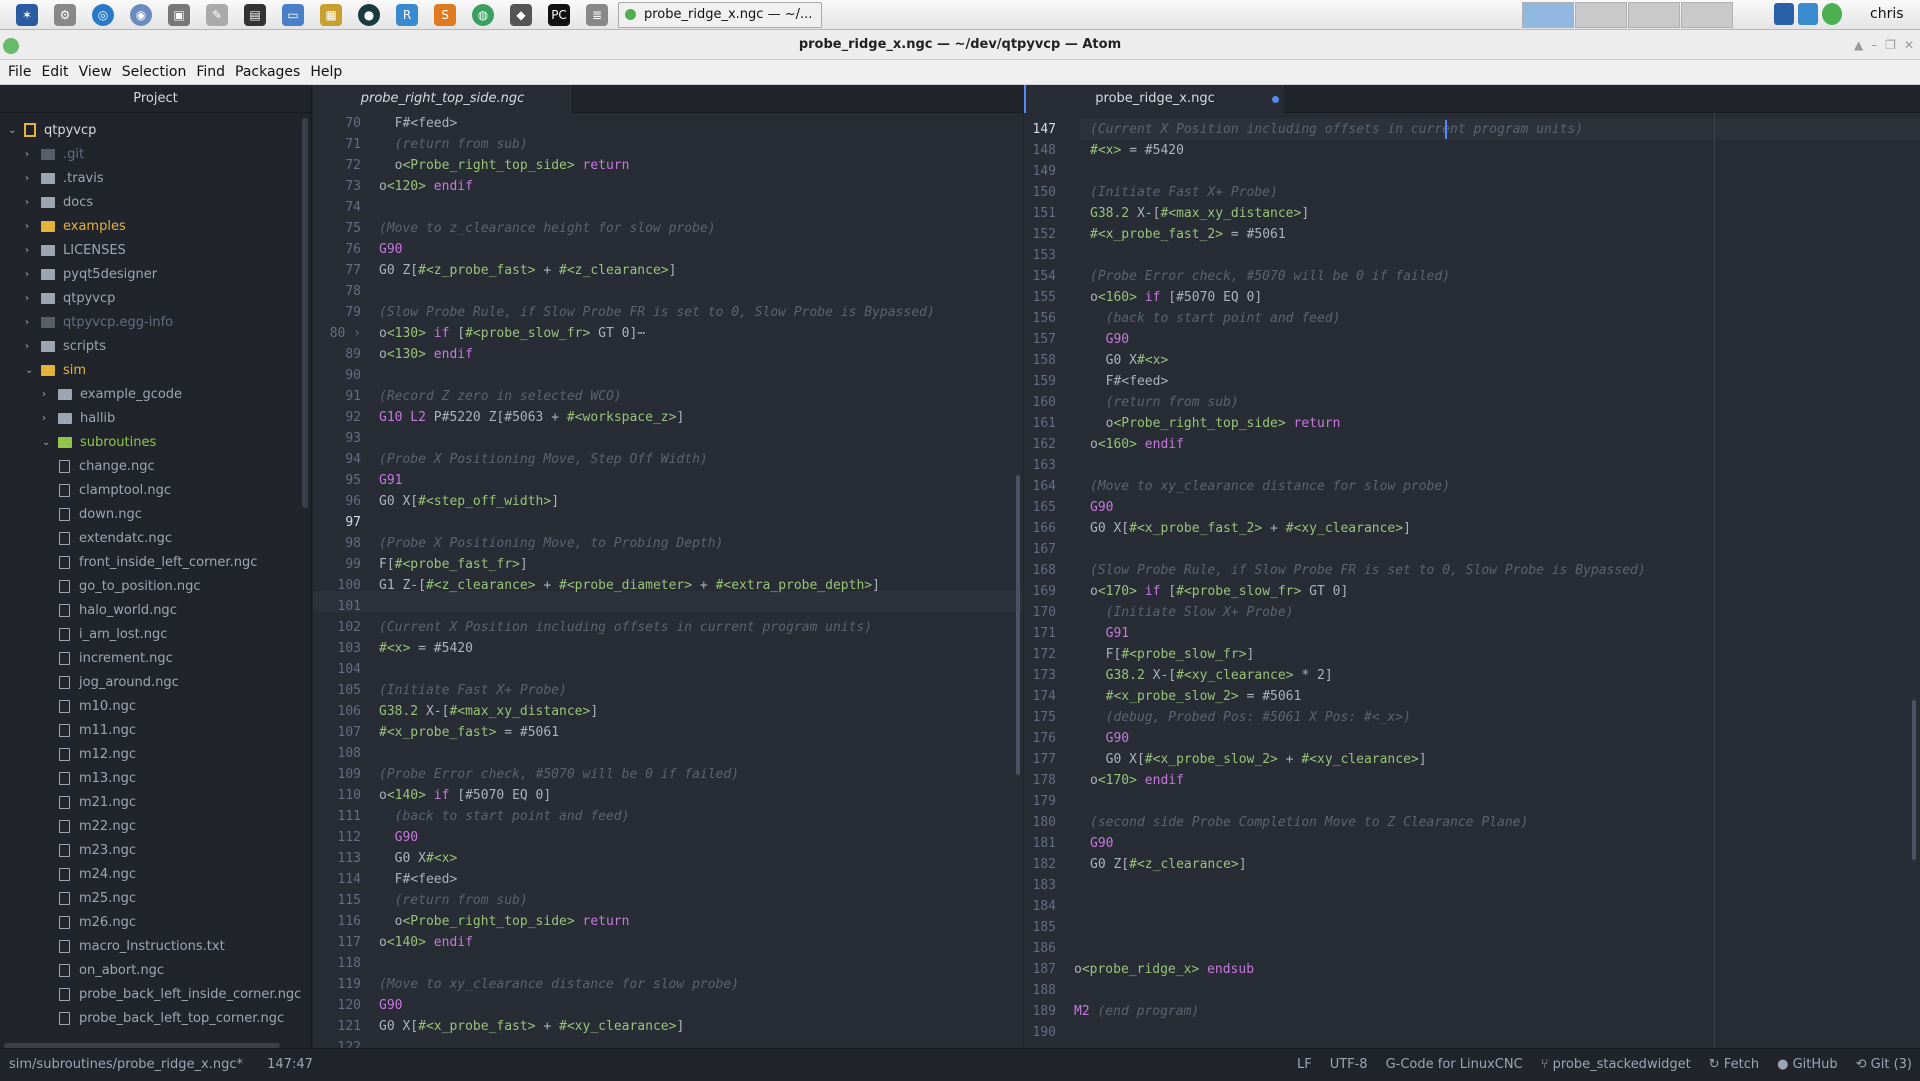 This screenshot has width=1920, height=1081. Describe the element at coordinates (150, 874) in the screenshot. I see `tree-item: m24.ngc` at that location.